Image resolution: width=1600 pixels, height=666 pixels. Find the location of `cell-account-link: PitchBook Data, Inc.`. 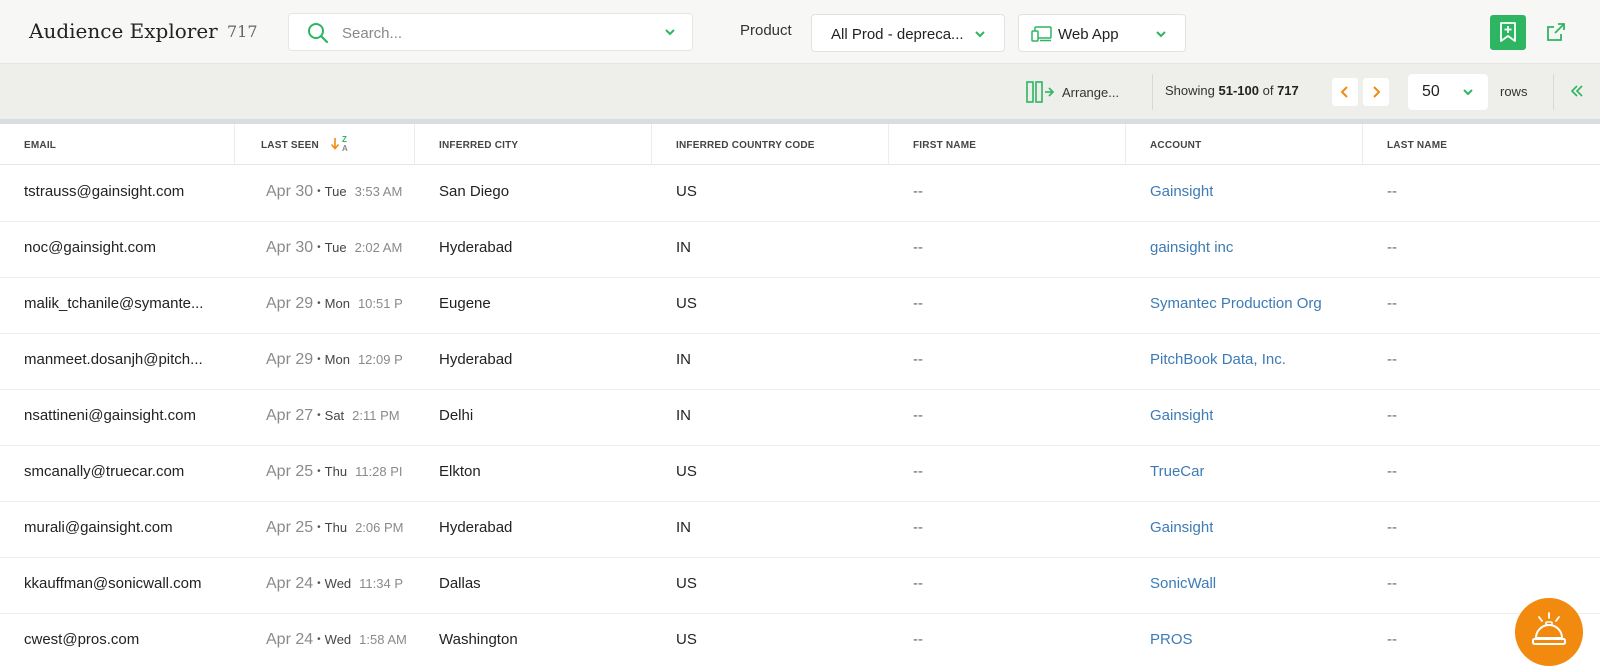

cell-account-link: PitchBook Data, Inc. is located at coordinates (1218, 359).